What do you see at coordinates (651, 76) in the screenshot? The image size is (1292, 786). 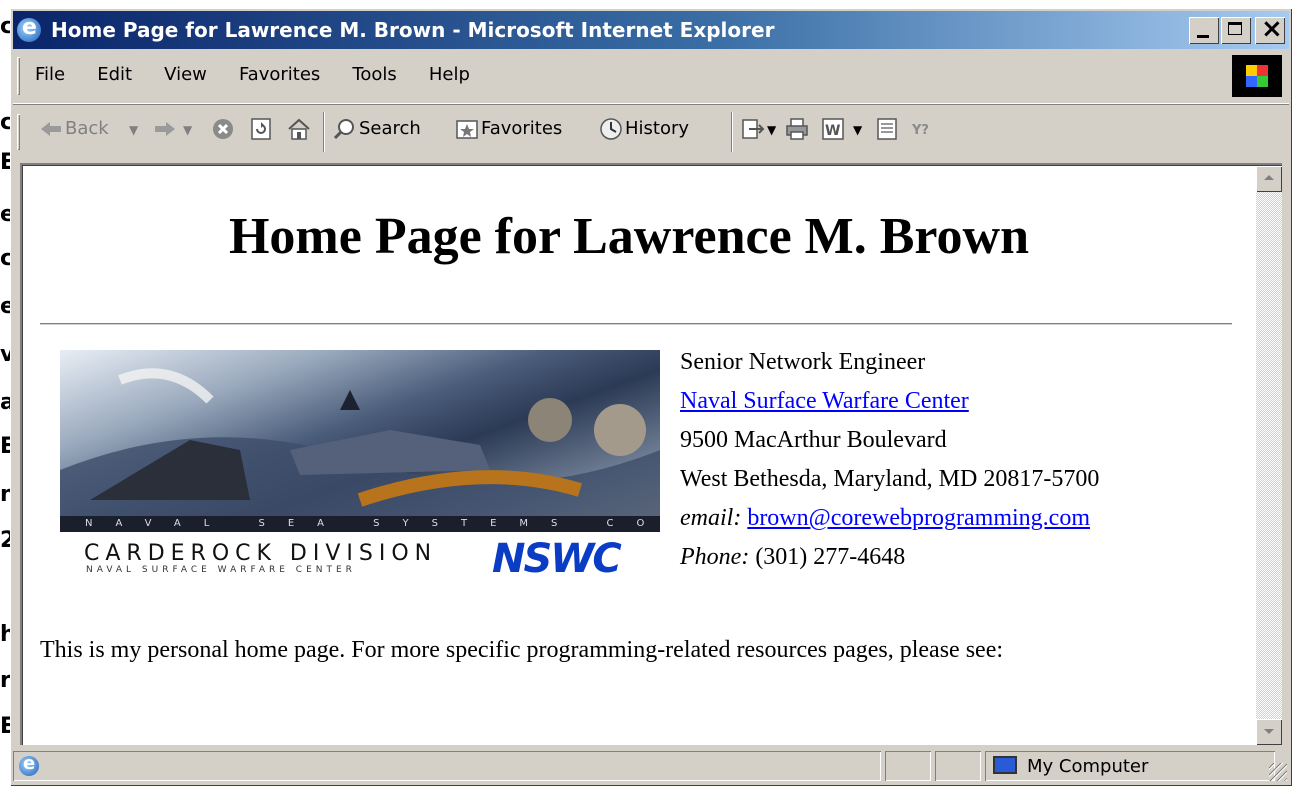 I see `menu-bar: File Edit View Favorites Tools Help` at bounding box center [651, 76].